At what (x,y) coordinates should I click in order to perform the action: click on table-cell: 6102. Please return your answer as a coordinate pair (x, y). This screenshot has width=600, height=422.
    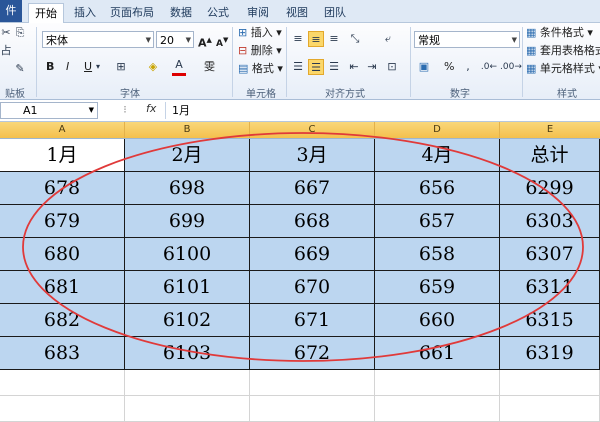
    Looking at the image, I should click on (187, 320).